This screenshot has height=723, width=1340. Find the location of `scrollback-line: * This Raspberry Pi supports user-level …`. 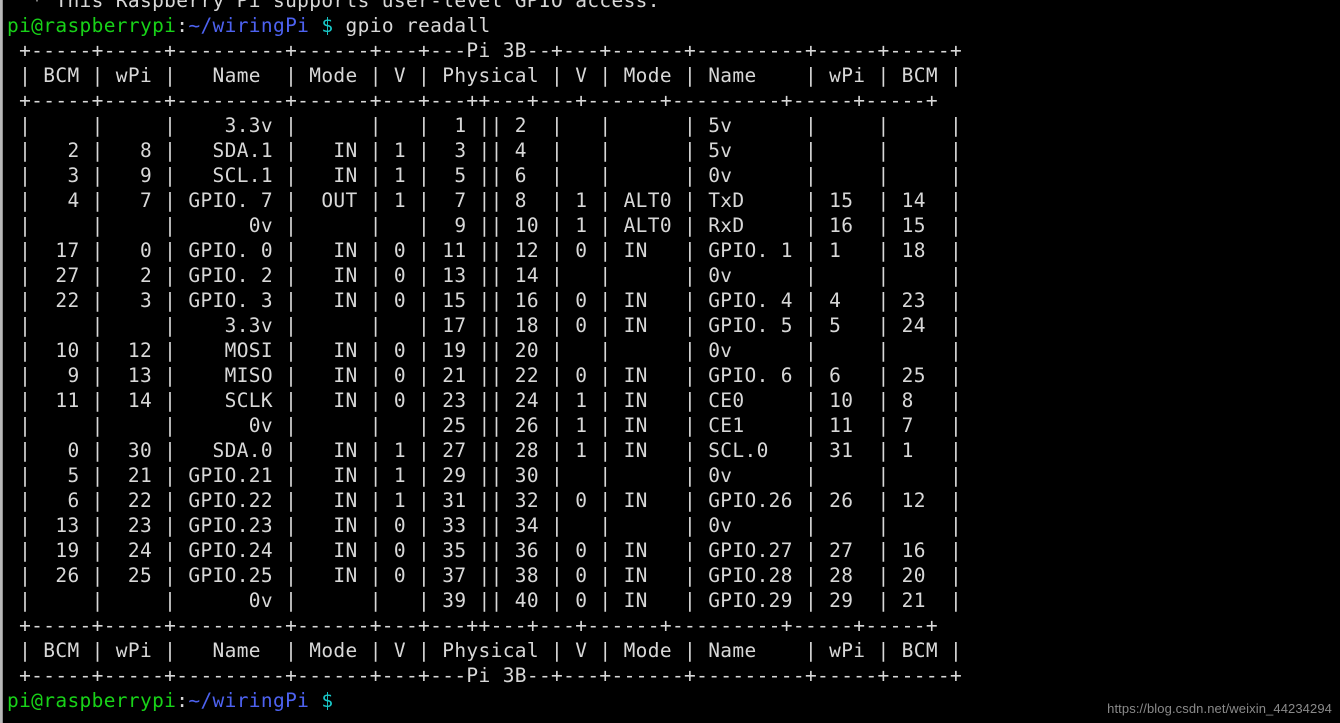

scrollback-line: * This Raspberry Pi supports user-level … is located at coordinates (333, 6).